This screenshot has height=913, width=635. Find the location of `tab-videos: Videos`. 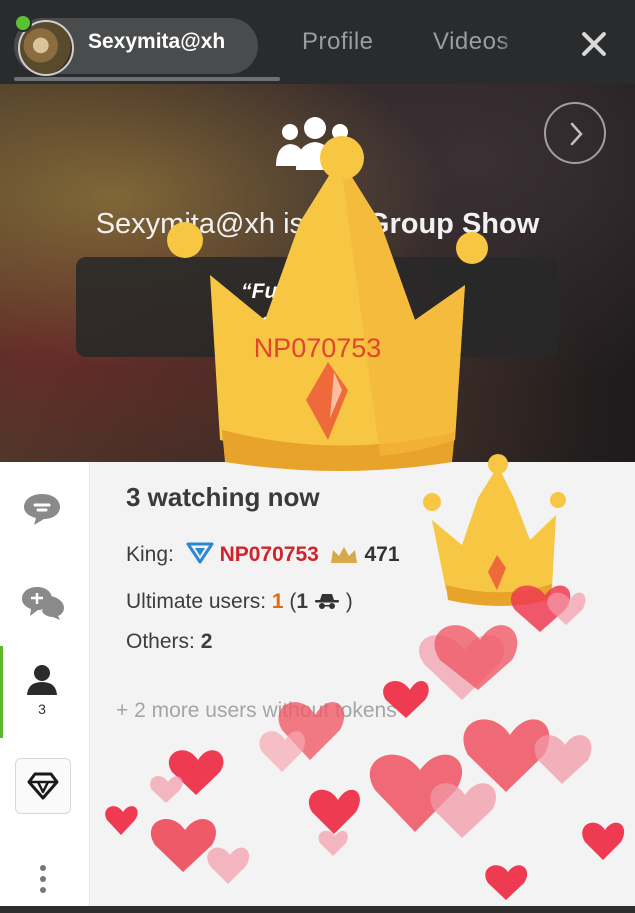

tab-videos: Videos is located at coordinates (479, 42).